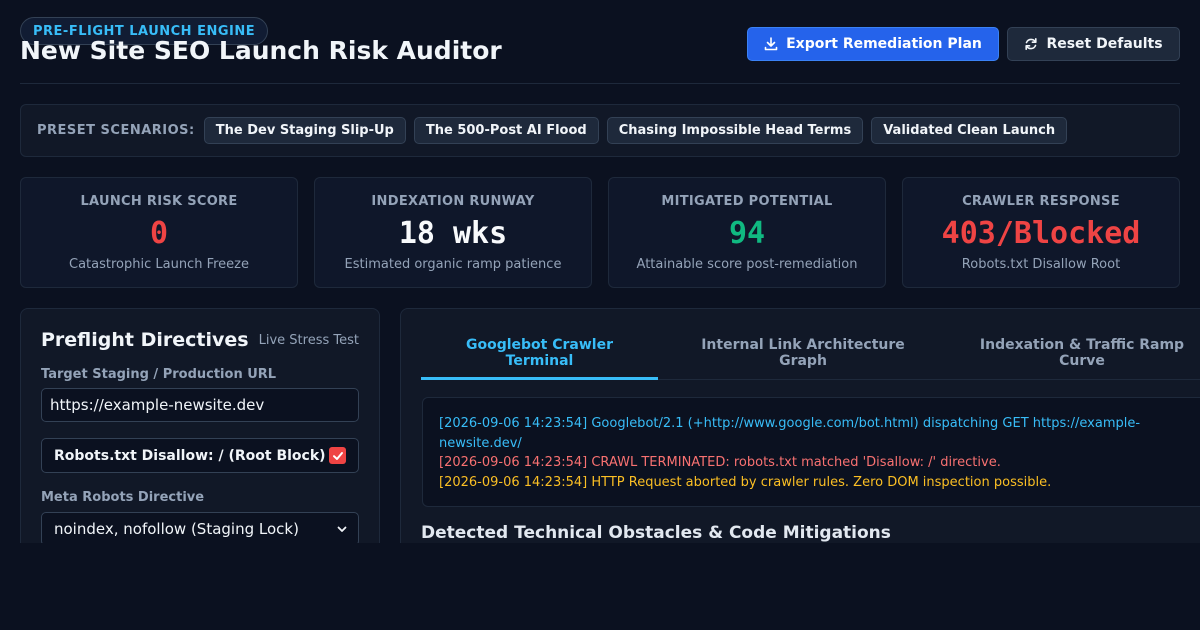  What do you see at coordinates (735, 130) in the screenshot?
I see `preset-head-terms: Chasing Impossible Head Terms` at bounding box center [735, 130].